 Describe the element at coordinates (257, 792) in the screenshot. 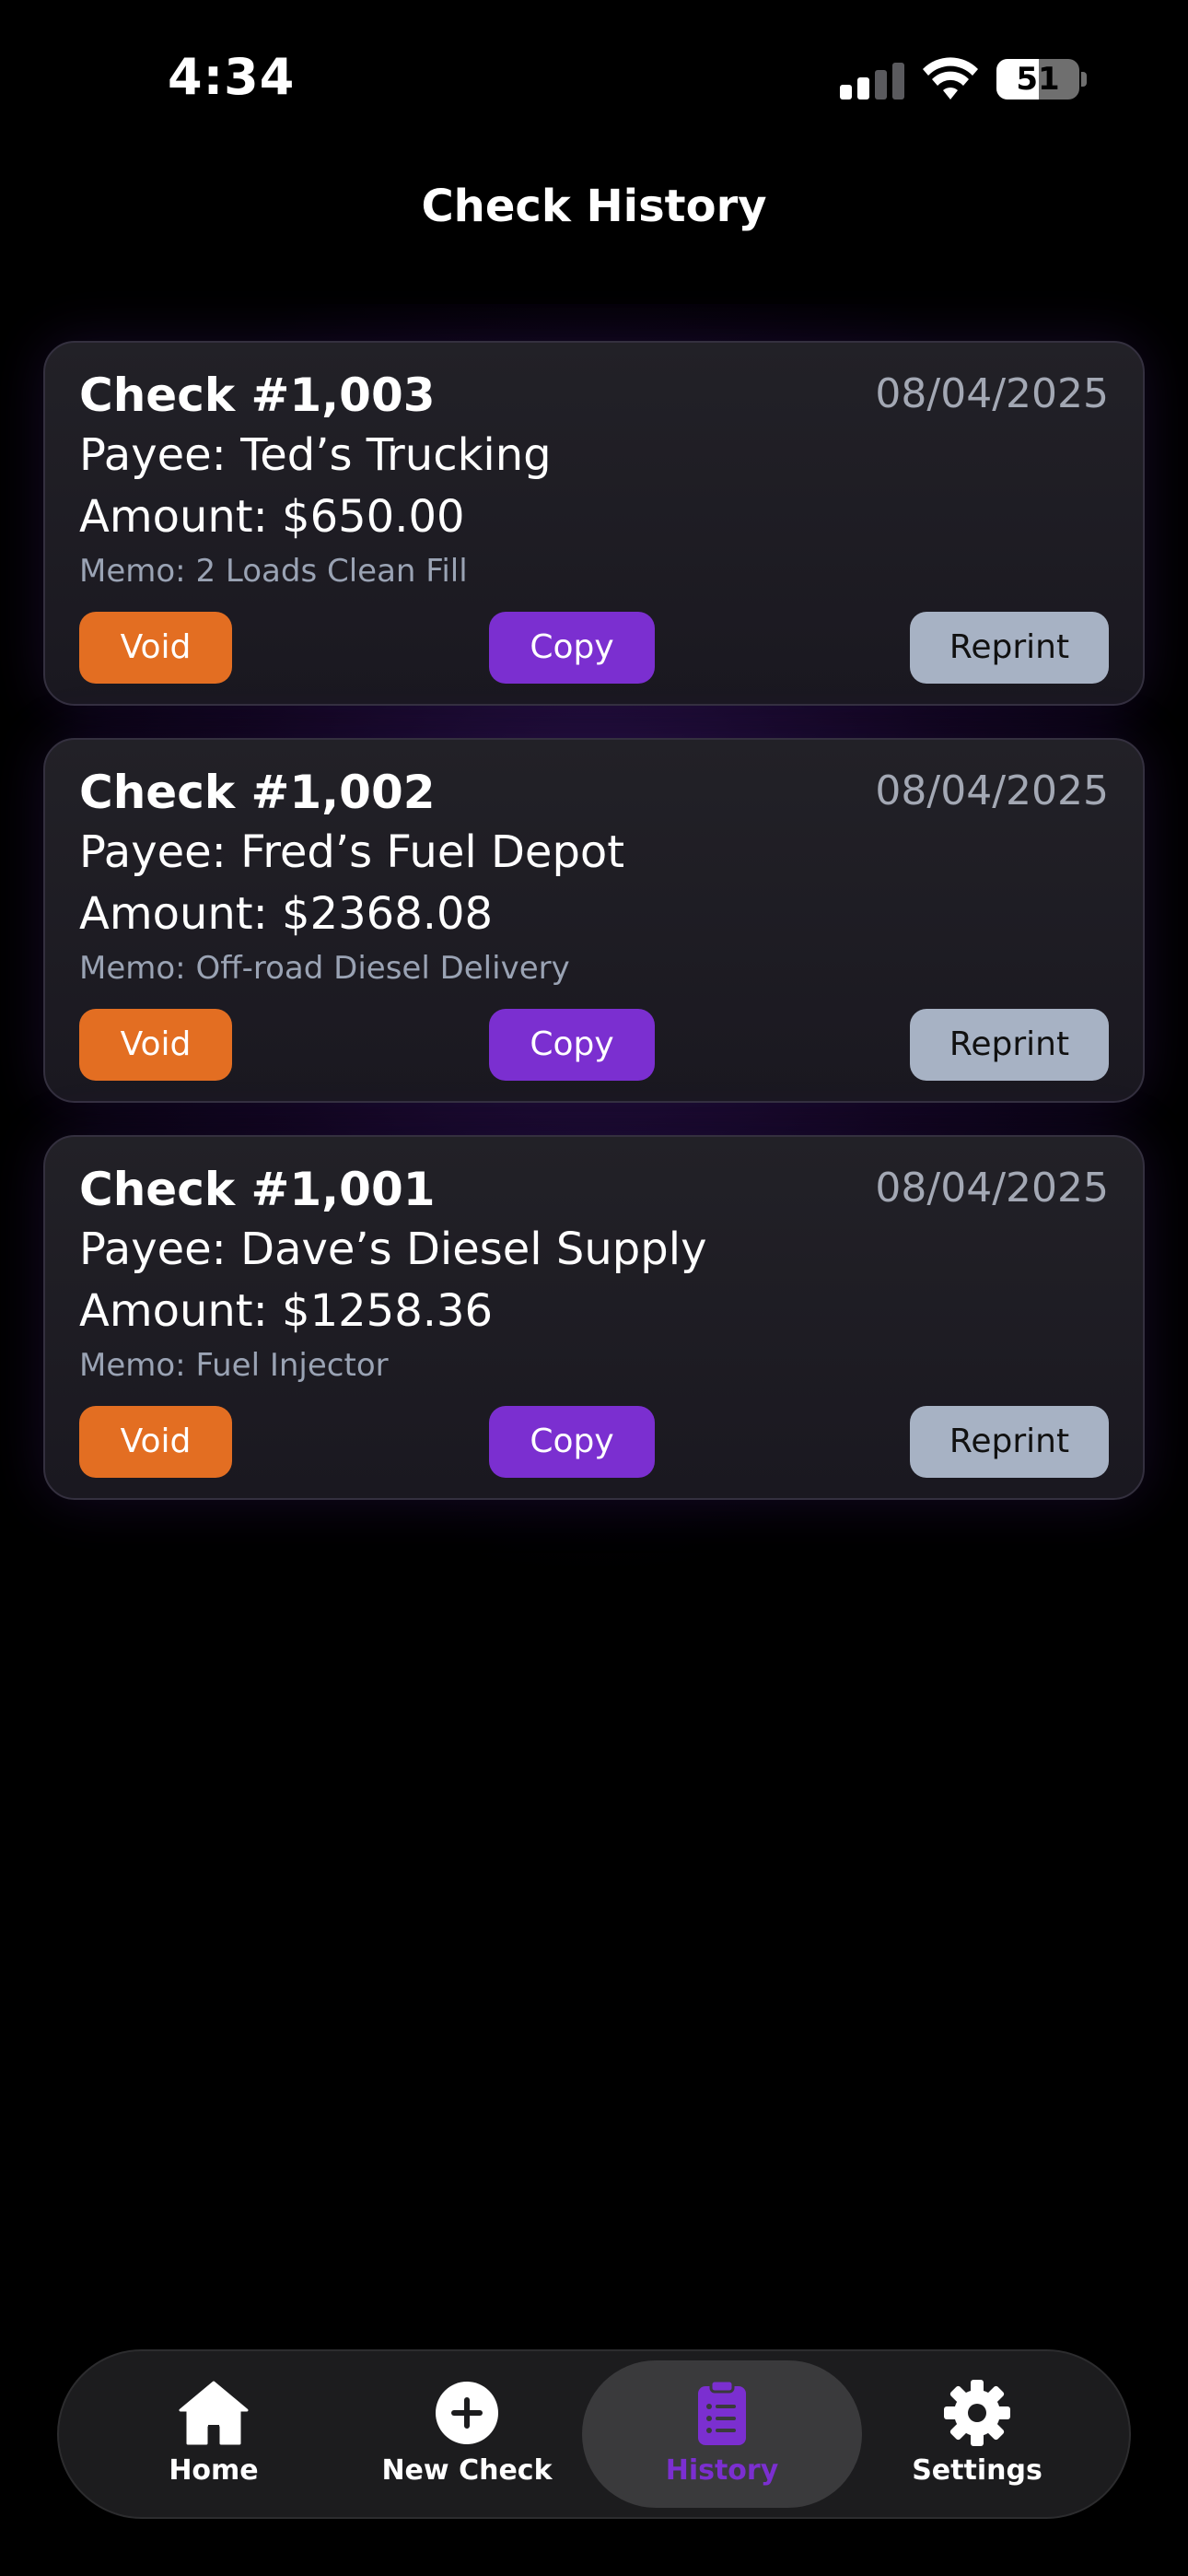

I see `check-number: Check #1,002` at that location.